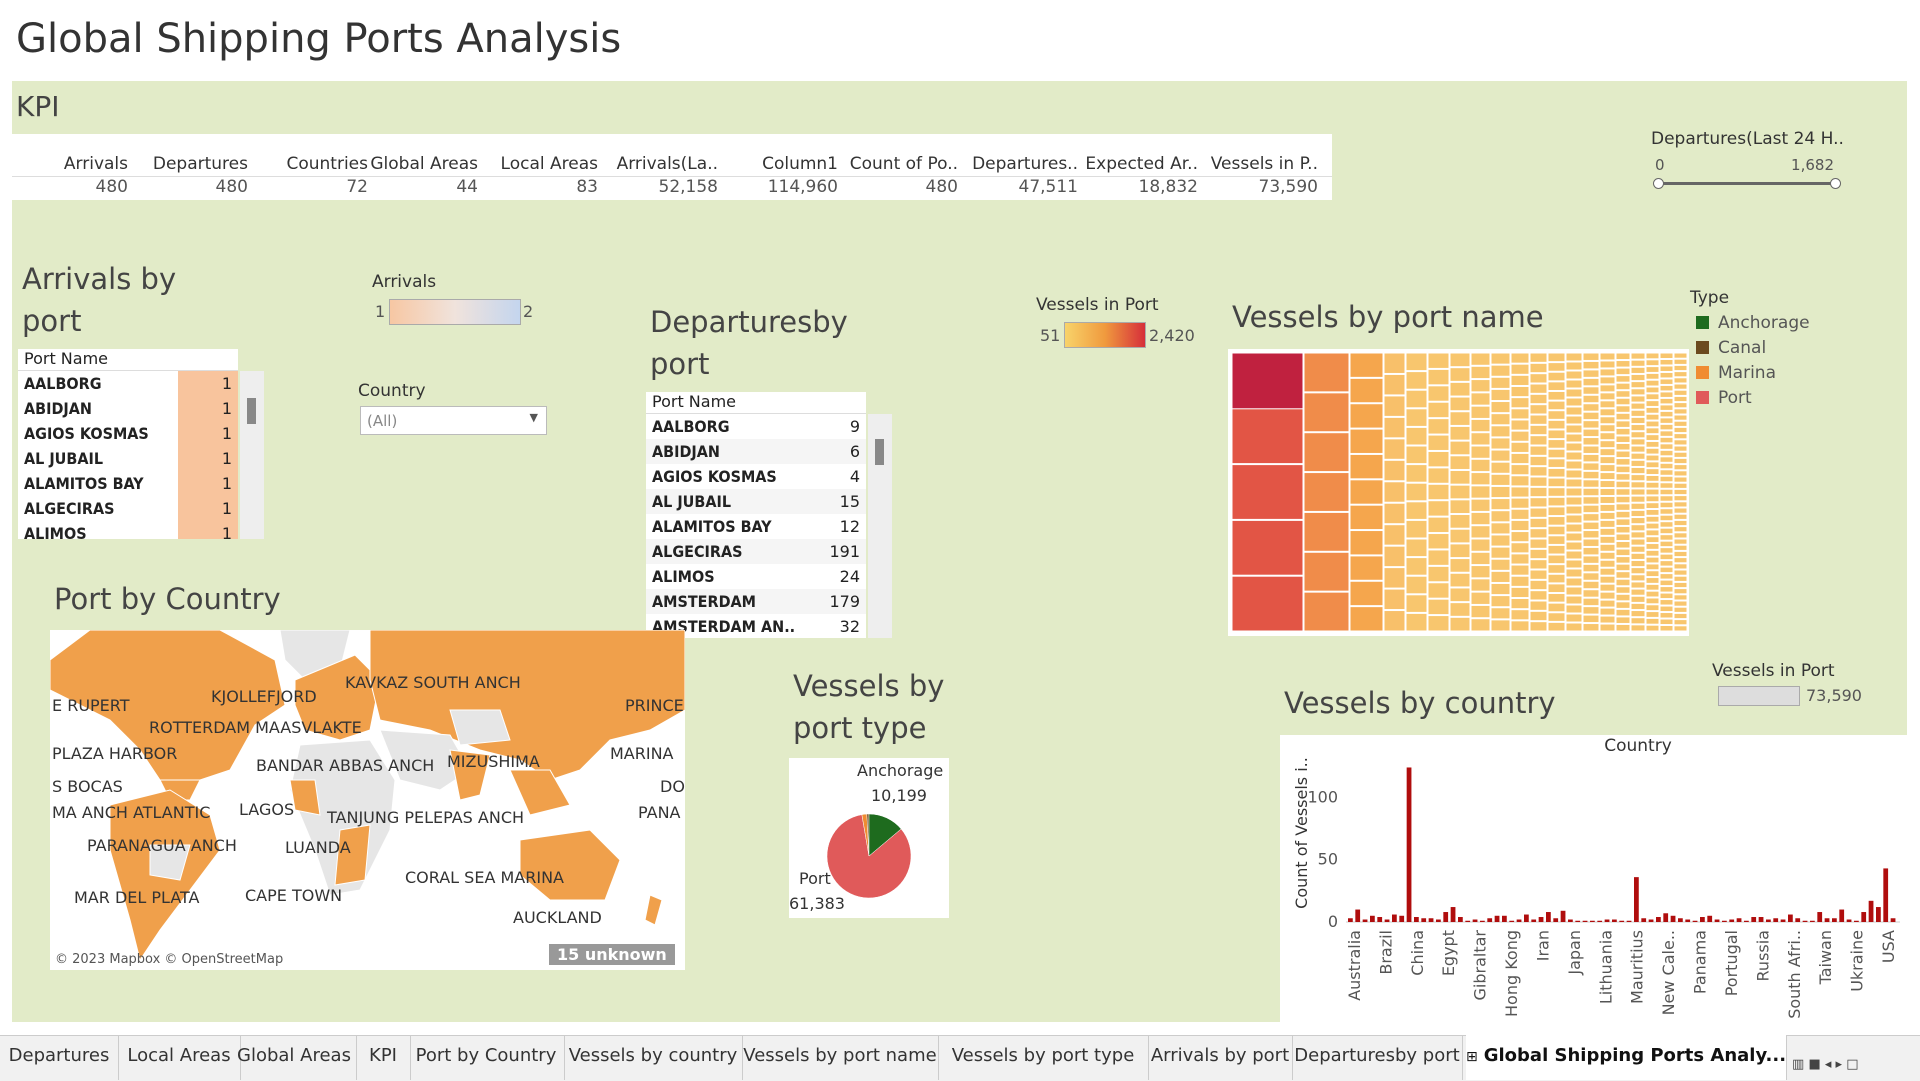  Describe the element at coordinates (1852, 1064) in the screenshot. I see `fullscreen-icon: □` at that location.